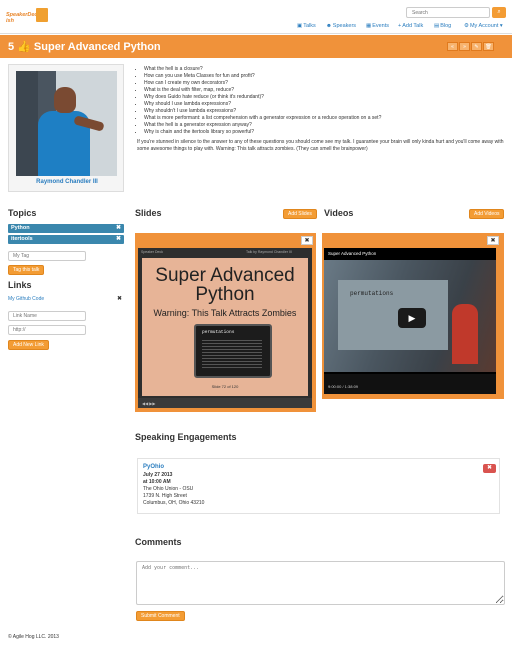 This screenshot has width=512, height=647. I want to click on caret-down-icon: ▾, so click(501, 26).